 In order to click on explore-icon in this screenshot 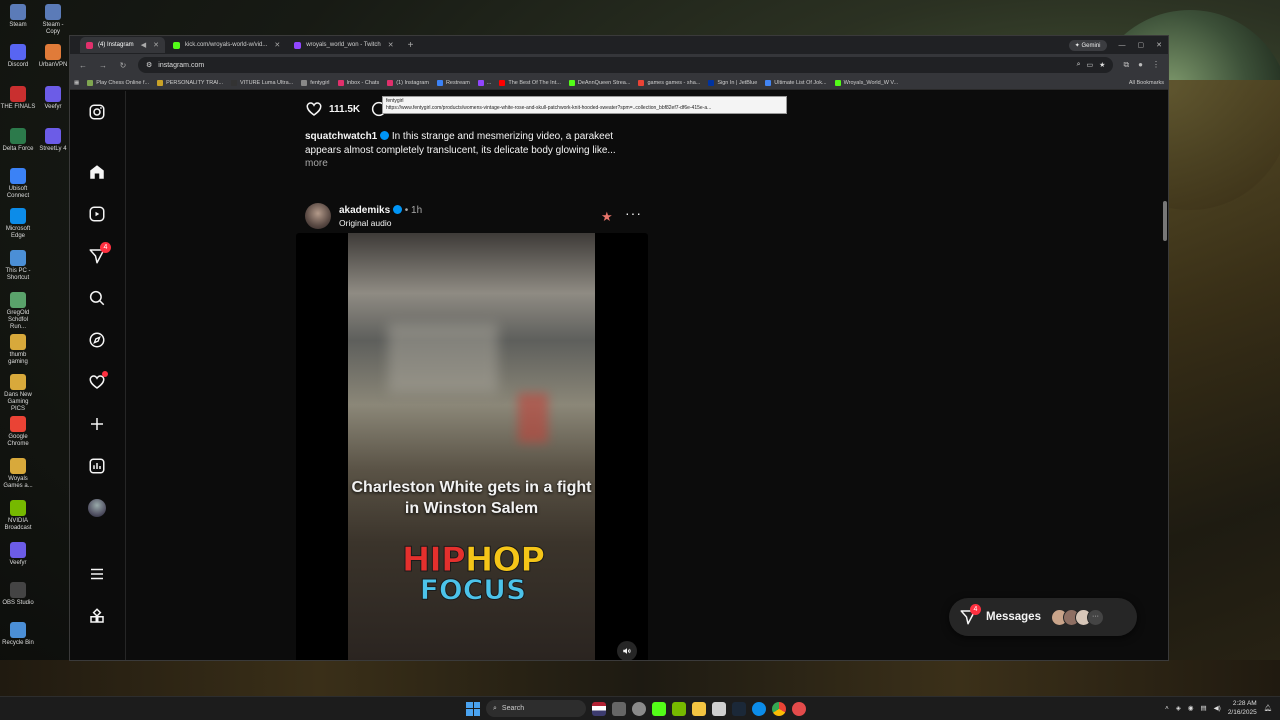, I will do `click(97, 340)`.